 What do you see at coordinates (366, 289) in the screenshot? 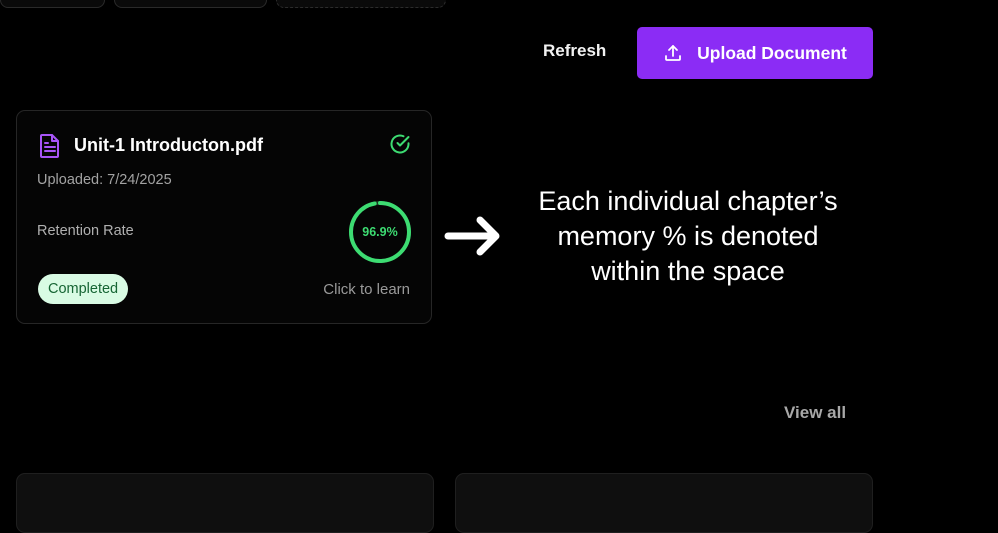
I see `click-to-learn-link: Click to learn` at bounding box center [366, 289].